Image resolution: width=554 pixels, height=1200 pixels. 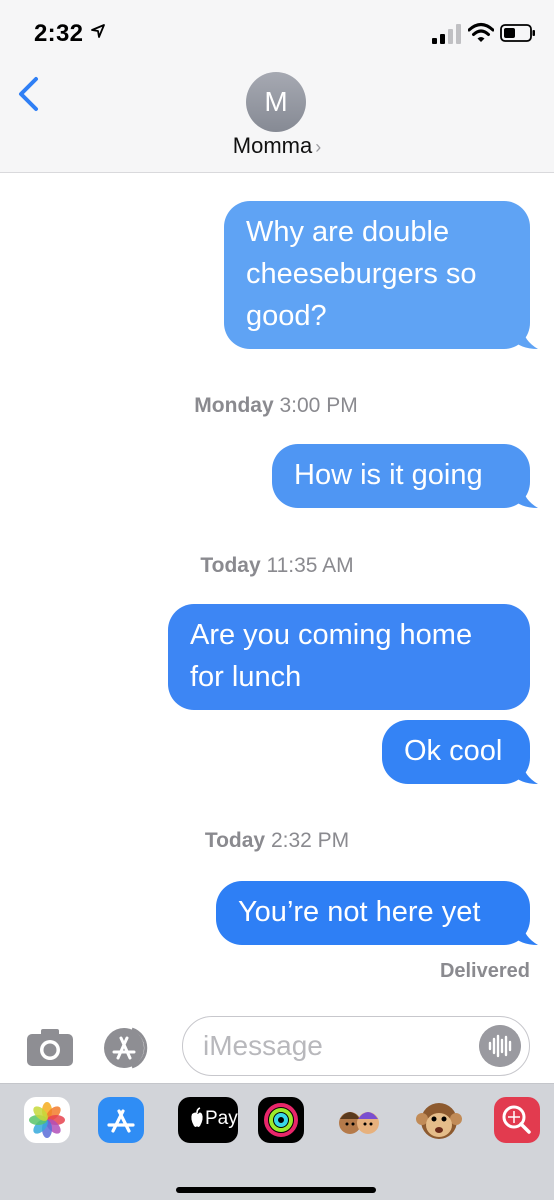 I want to click on contact-chevron-icon: ›, so click(x=318, y=147).